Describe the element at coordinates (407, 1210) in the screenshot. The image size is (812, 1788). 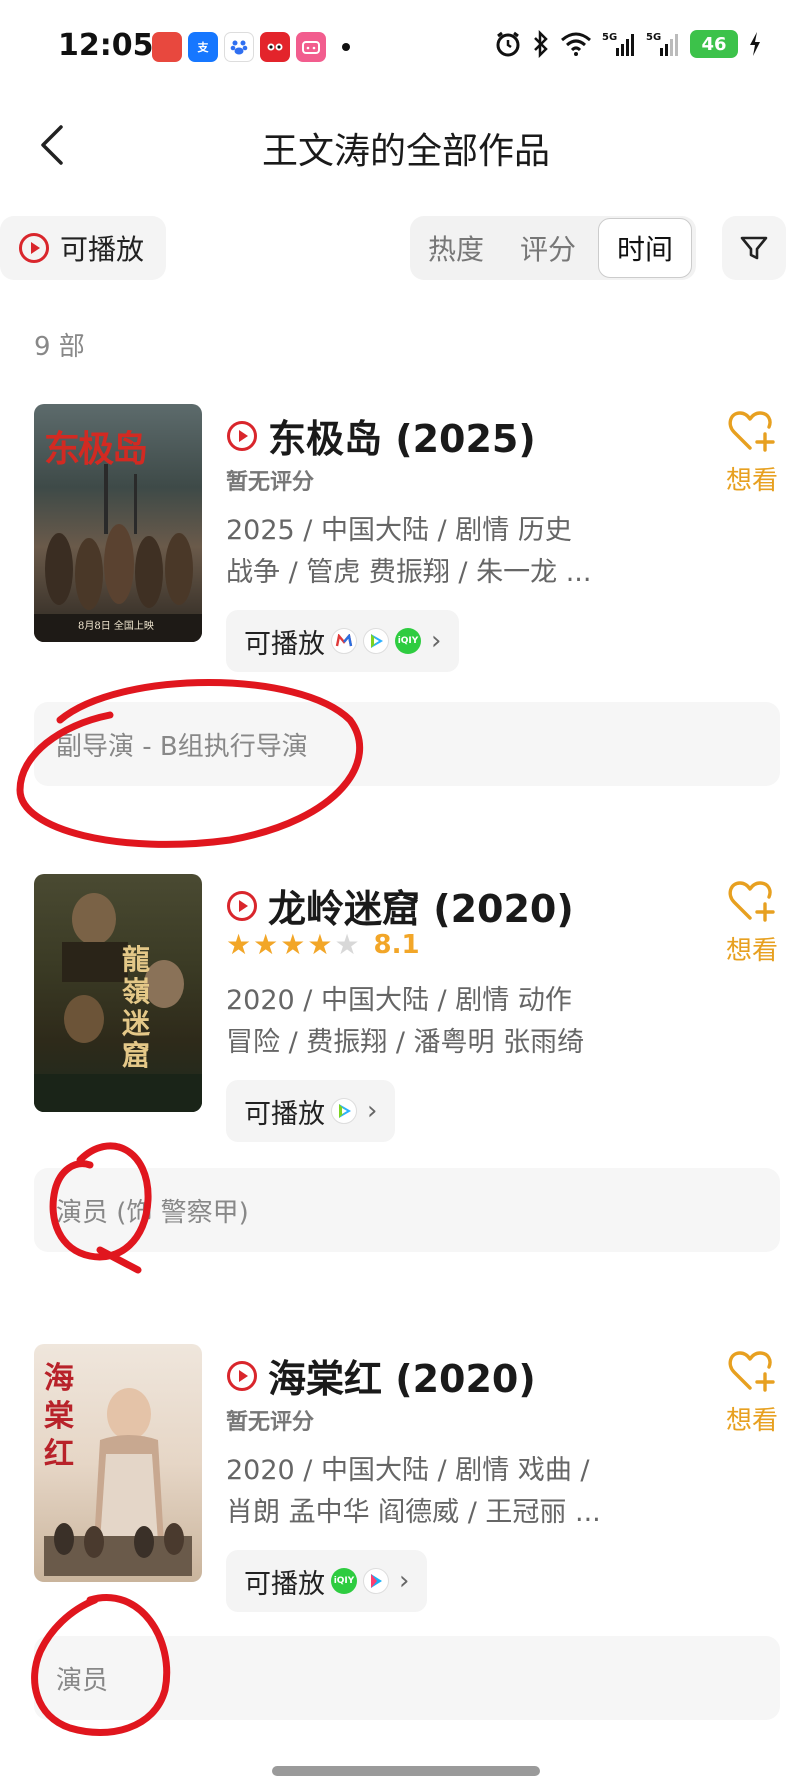
I see `role-box: 演员 (饰 警察甲)` at that location.